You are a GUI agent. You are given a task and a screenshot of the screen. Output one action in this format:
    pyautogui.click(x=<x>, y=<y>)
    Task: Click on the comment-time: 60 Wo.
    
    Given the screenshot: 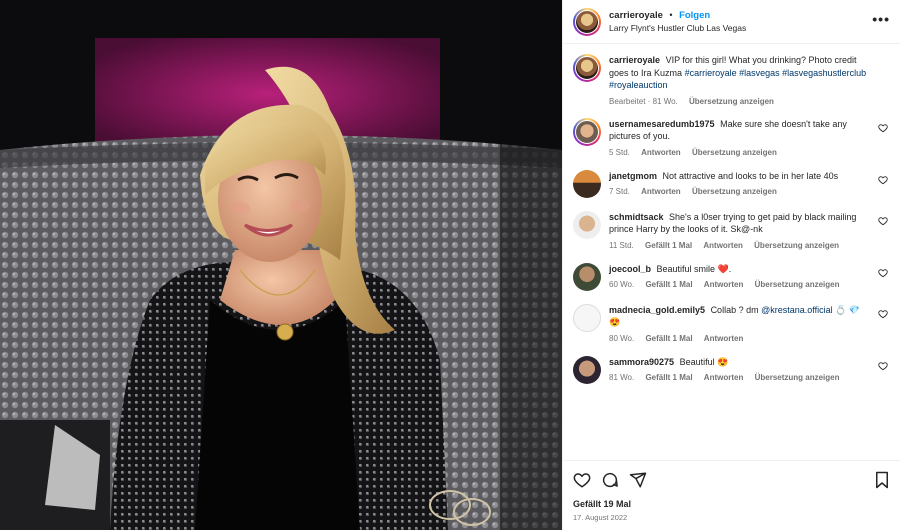 What is the action you would take?
    pyautogui.click(x=622, y=284)
    